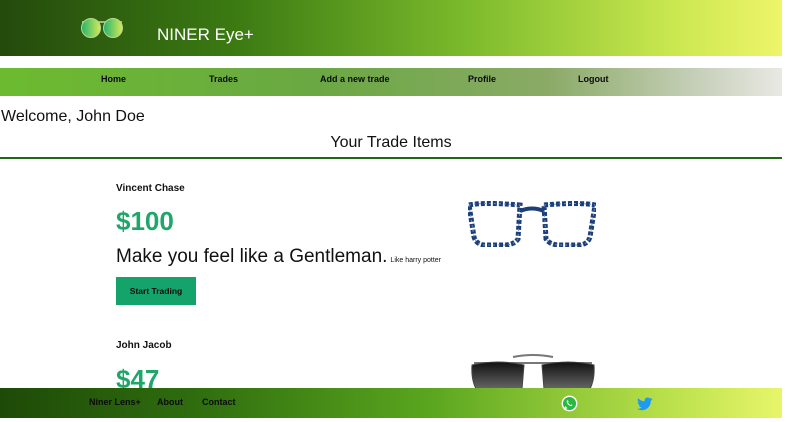 Image resolution: width=787 pixels, height=422 pixels. What do you see at coordinates (113, 82) in the screenshot?
I see `nav-home: Home` at bounding box center [113, 82].